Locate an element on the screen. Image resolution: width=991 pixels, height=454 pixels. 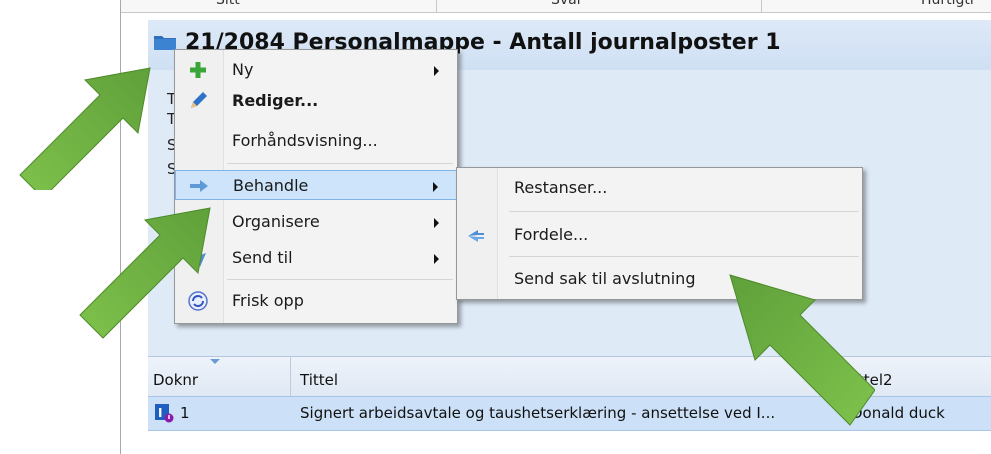
tab-svar: Svar is located at coordinates (567, 4).